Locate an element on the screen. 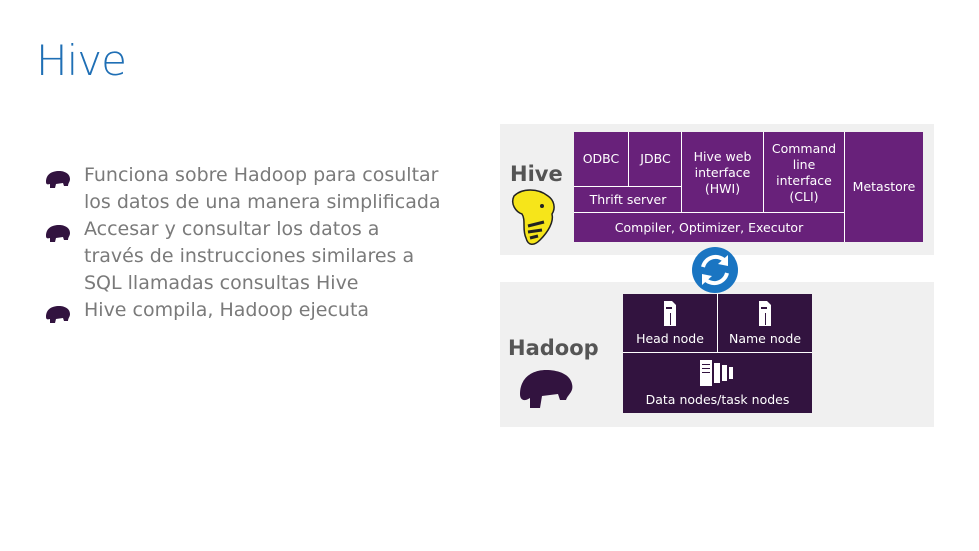 This screenshot has height=551, width=979. odbc-box: ODBC is located at coordinates (601, 159).